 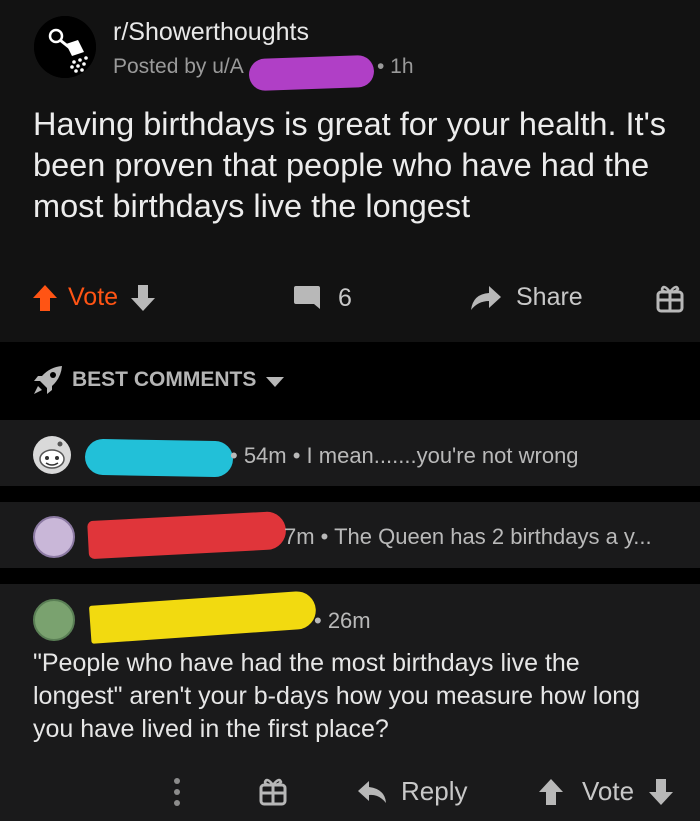 What do you see at coordinates (164, 380) in the screenshot?
I see `sort-label: BEST COMMENTS` at bounding box center [164, 380].